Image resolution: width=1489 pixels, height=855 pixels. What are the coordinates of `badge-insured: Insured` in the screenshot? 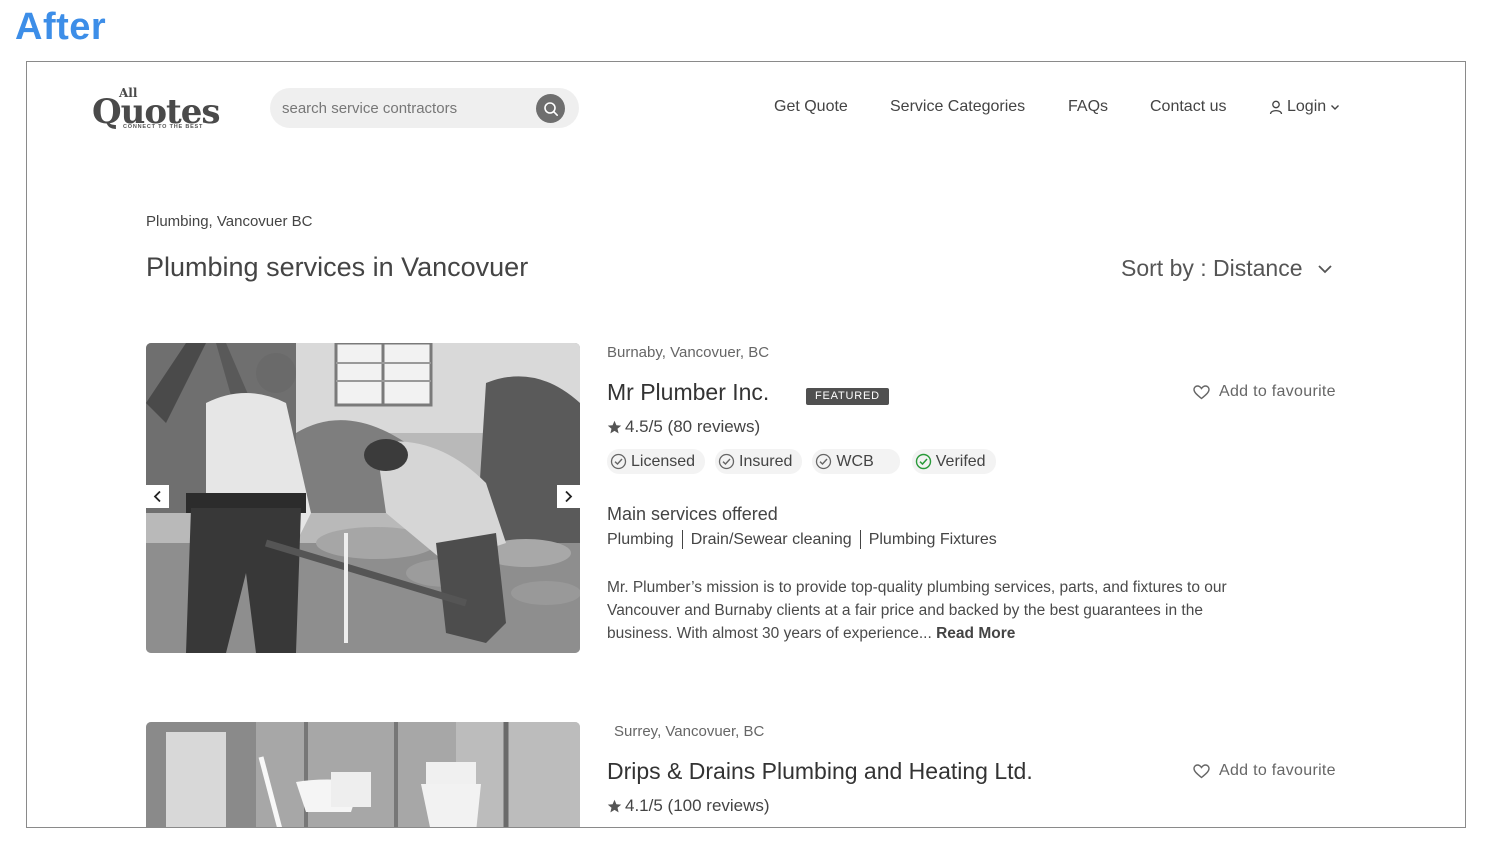 It's located at (759, 461).